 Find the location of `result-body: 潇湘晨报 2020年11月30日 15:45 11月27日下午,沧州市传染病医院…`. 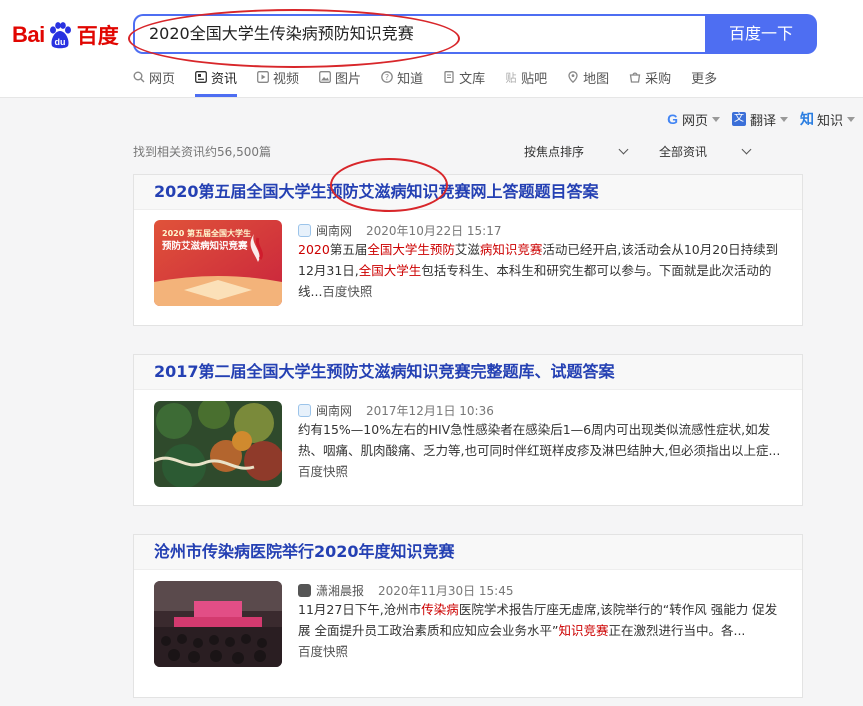

result-body: 潇湘晨报 2020年11月30日 15:45 11月27日下午,沧州市传染病医院… is located at coordinates (468, 630).